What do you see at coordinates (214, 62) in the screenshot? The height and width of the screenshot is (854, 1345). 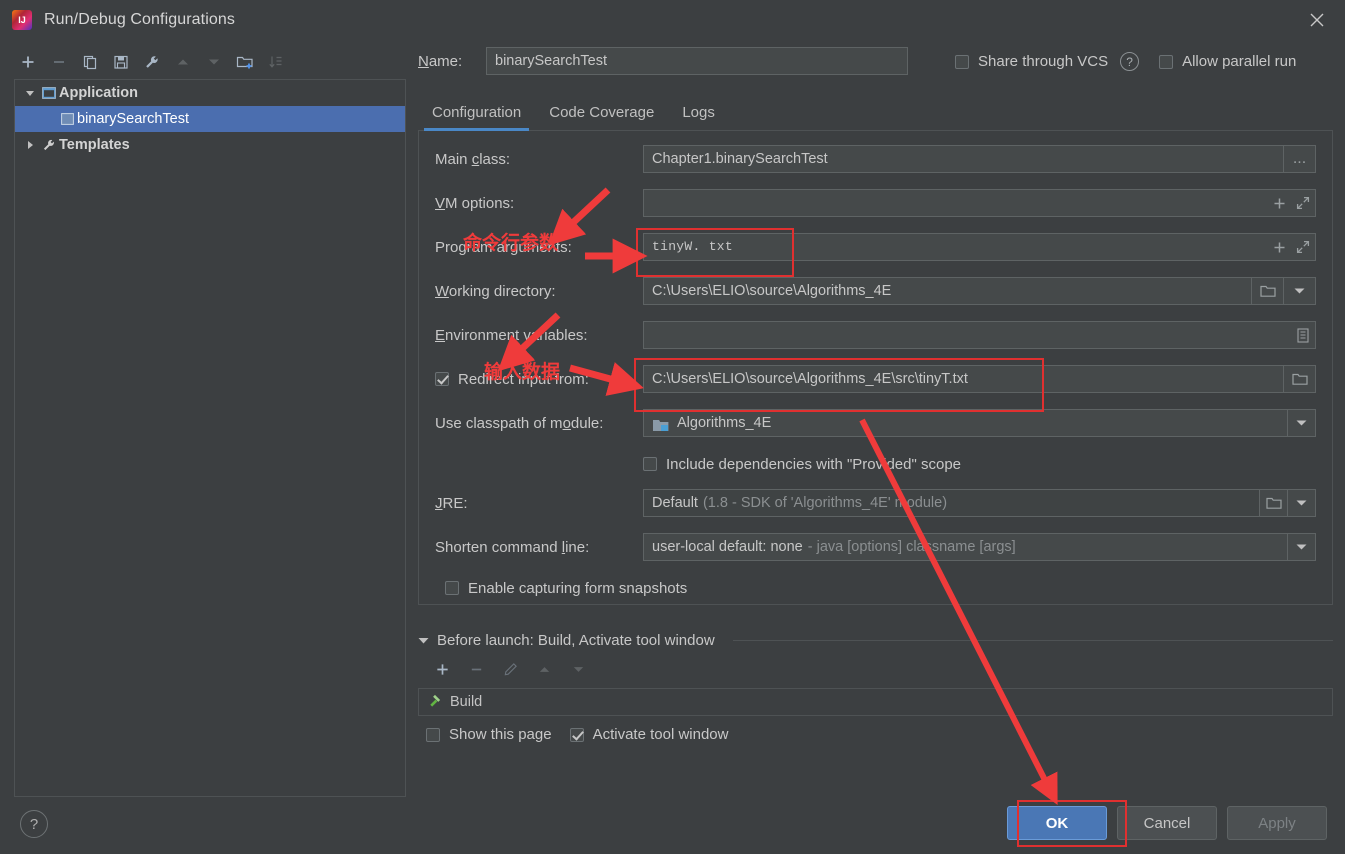 I see `move-down-button` at bounding box center [214, 62].